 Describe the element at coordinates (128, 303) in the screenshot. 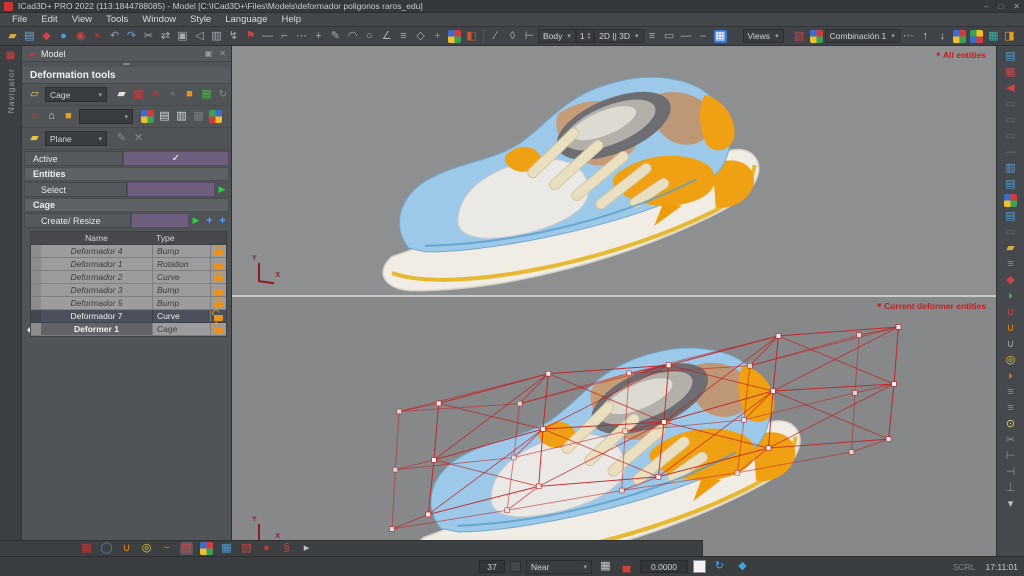

I see `table-row: Deformador 5 Bump` at that location.